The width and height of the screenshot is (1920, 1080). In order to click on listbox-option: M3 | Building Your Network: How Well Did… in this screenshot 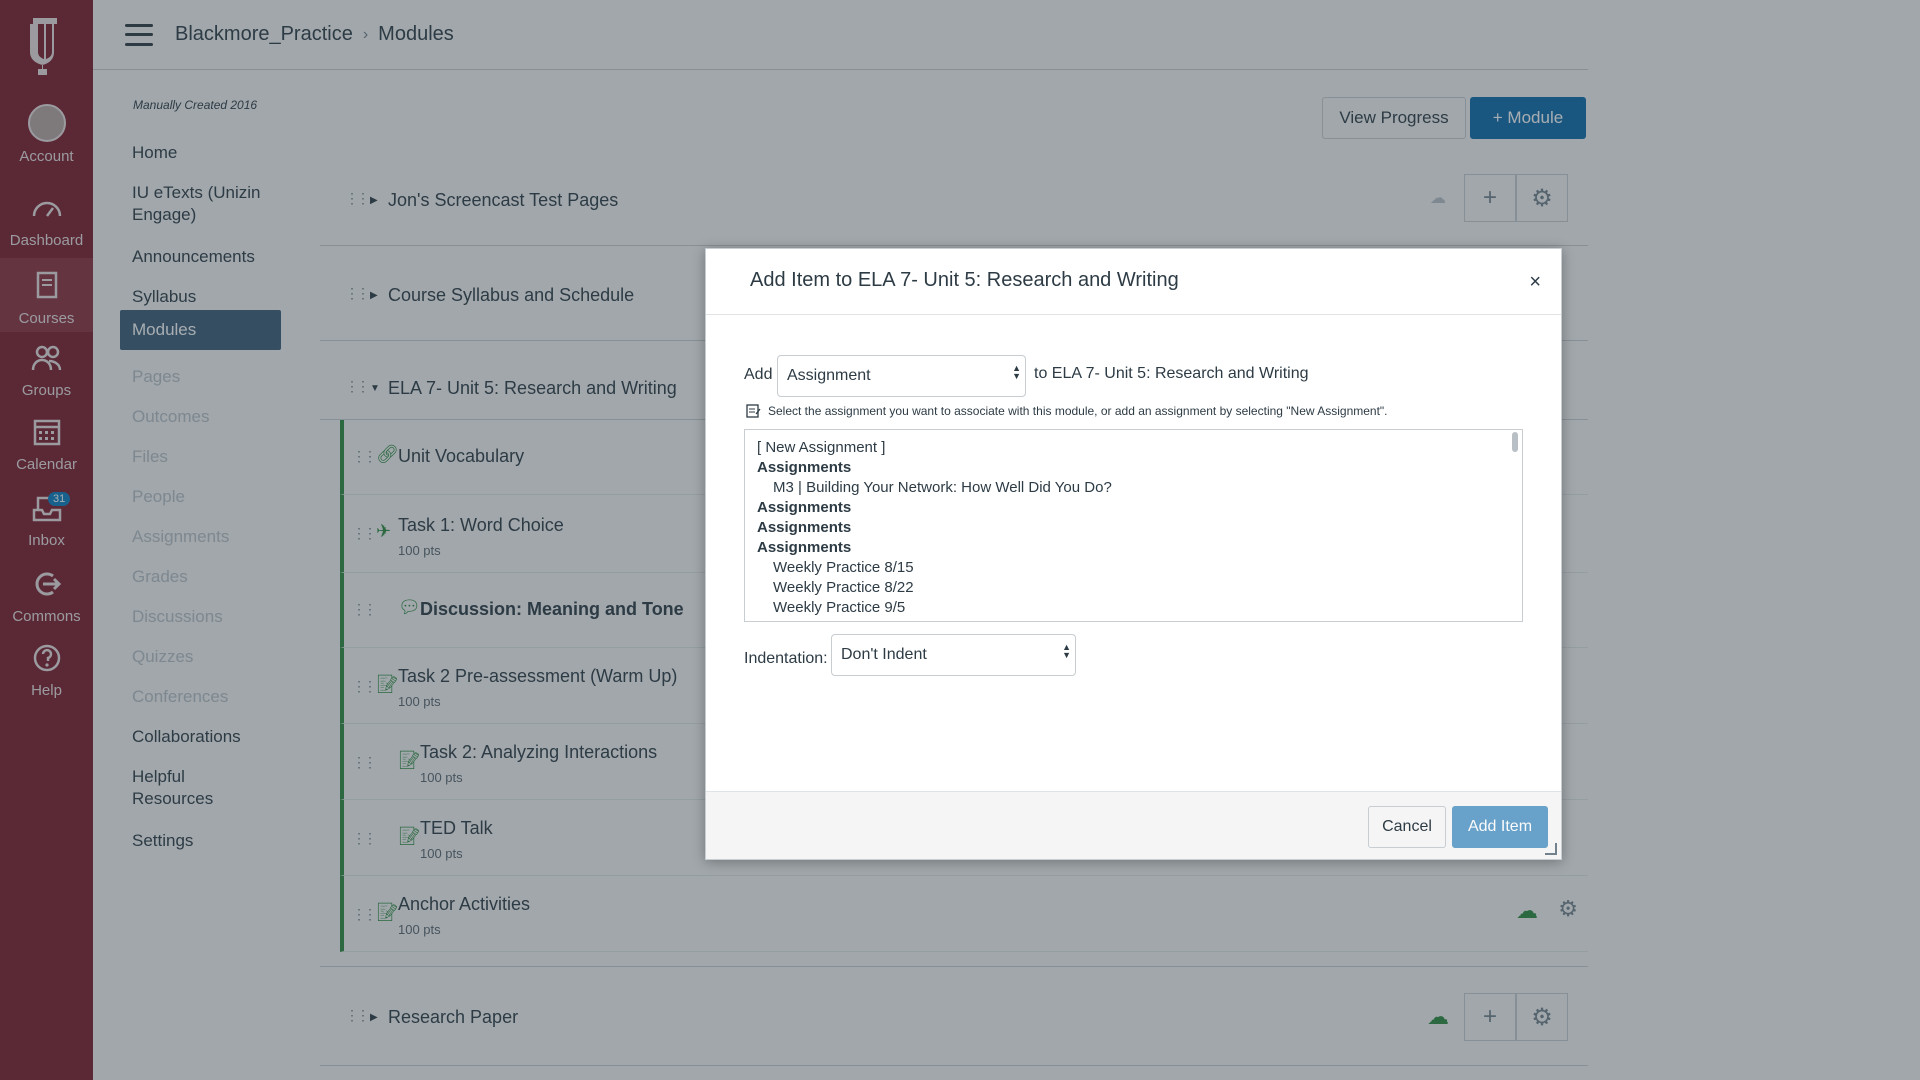, I will do `click(942, 488)`.